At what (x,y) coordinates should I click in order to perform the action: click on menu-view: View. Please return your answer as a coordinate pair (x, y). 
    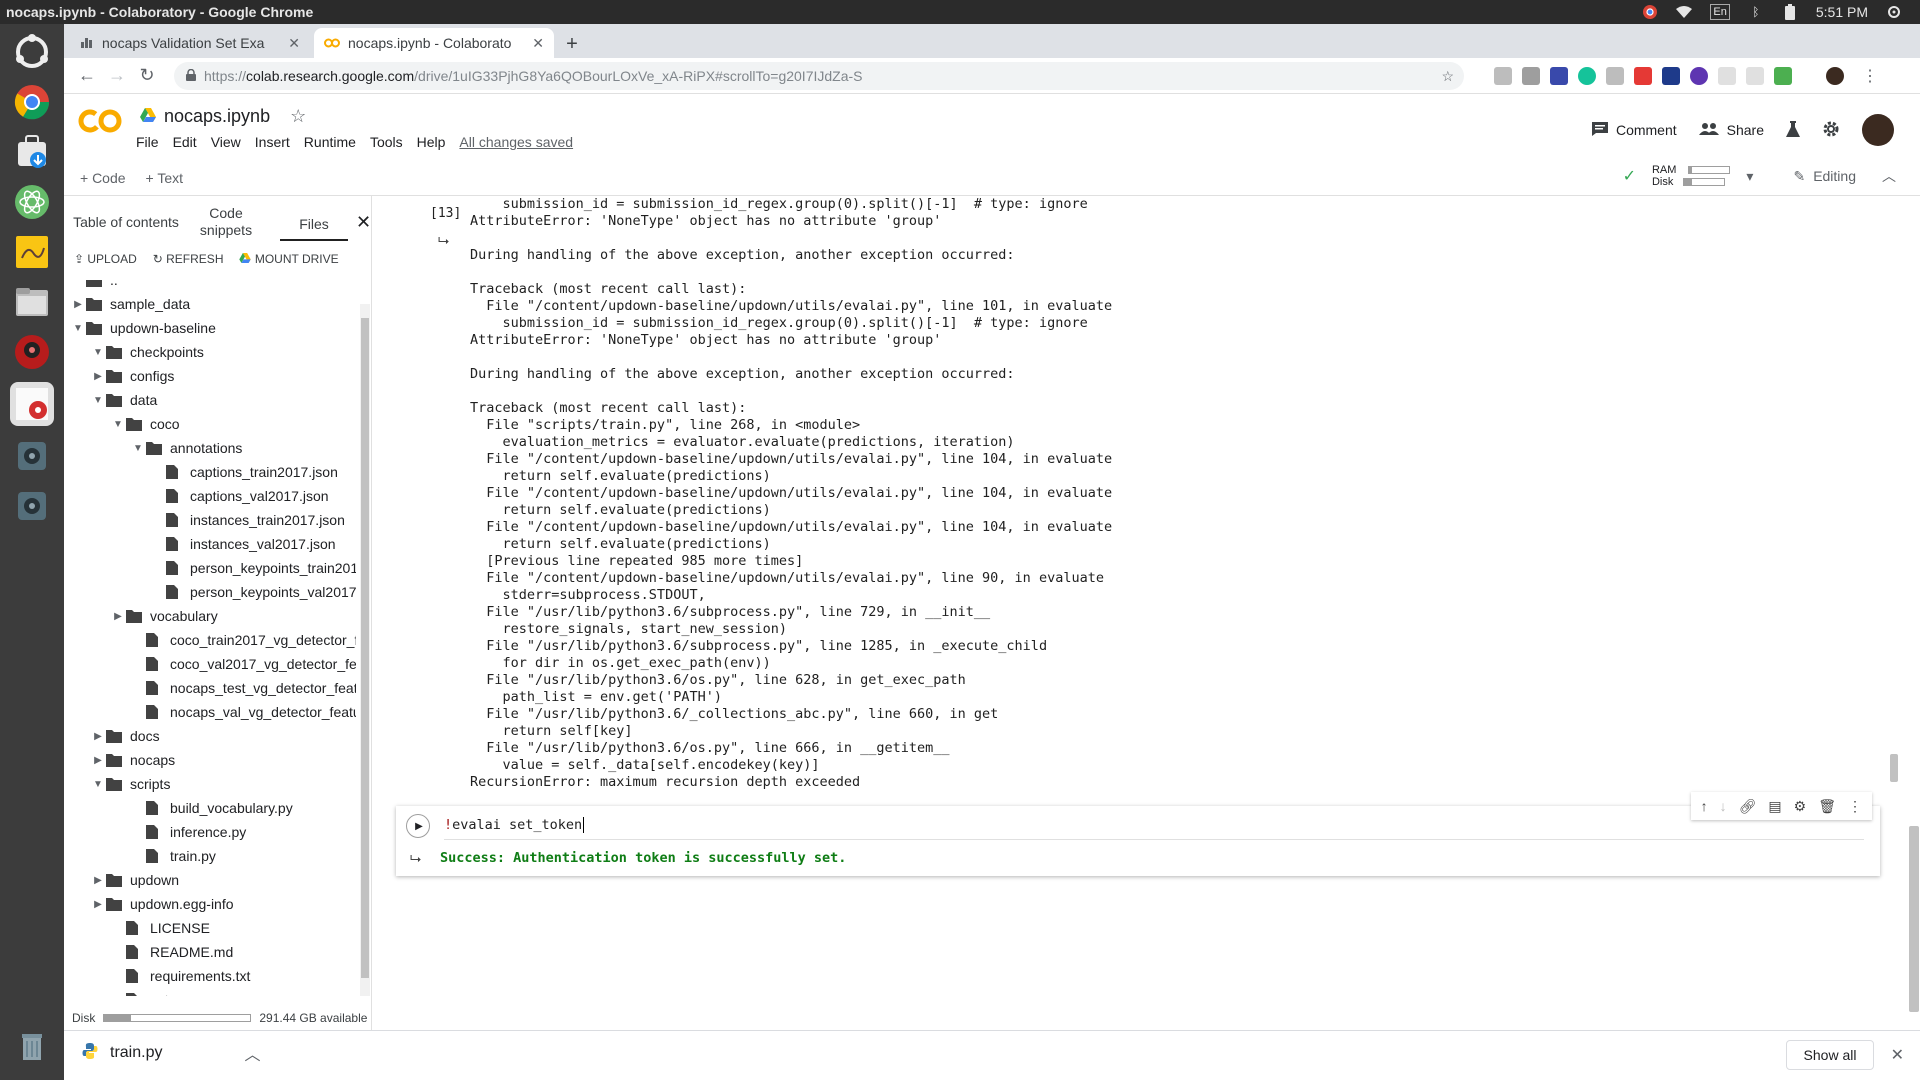
    Looking at the image, I should click on (226, 142).